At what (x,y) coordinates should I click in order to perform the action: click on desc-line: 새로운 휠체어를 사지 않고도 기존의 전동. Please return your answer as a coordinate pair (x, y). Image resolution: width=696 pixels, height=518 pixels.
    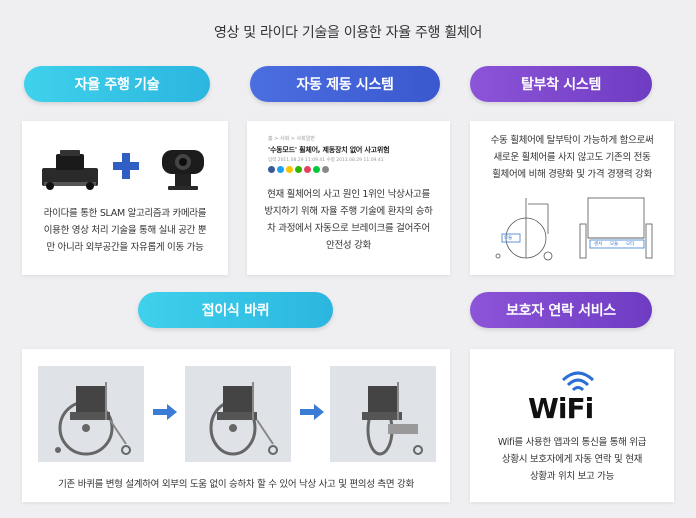
    Looking at the image, I should click on (572, 157).